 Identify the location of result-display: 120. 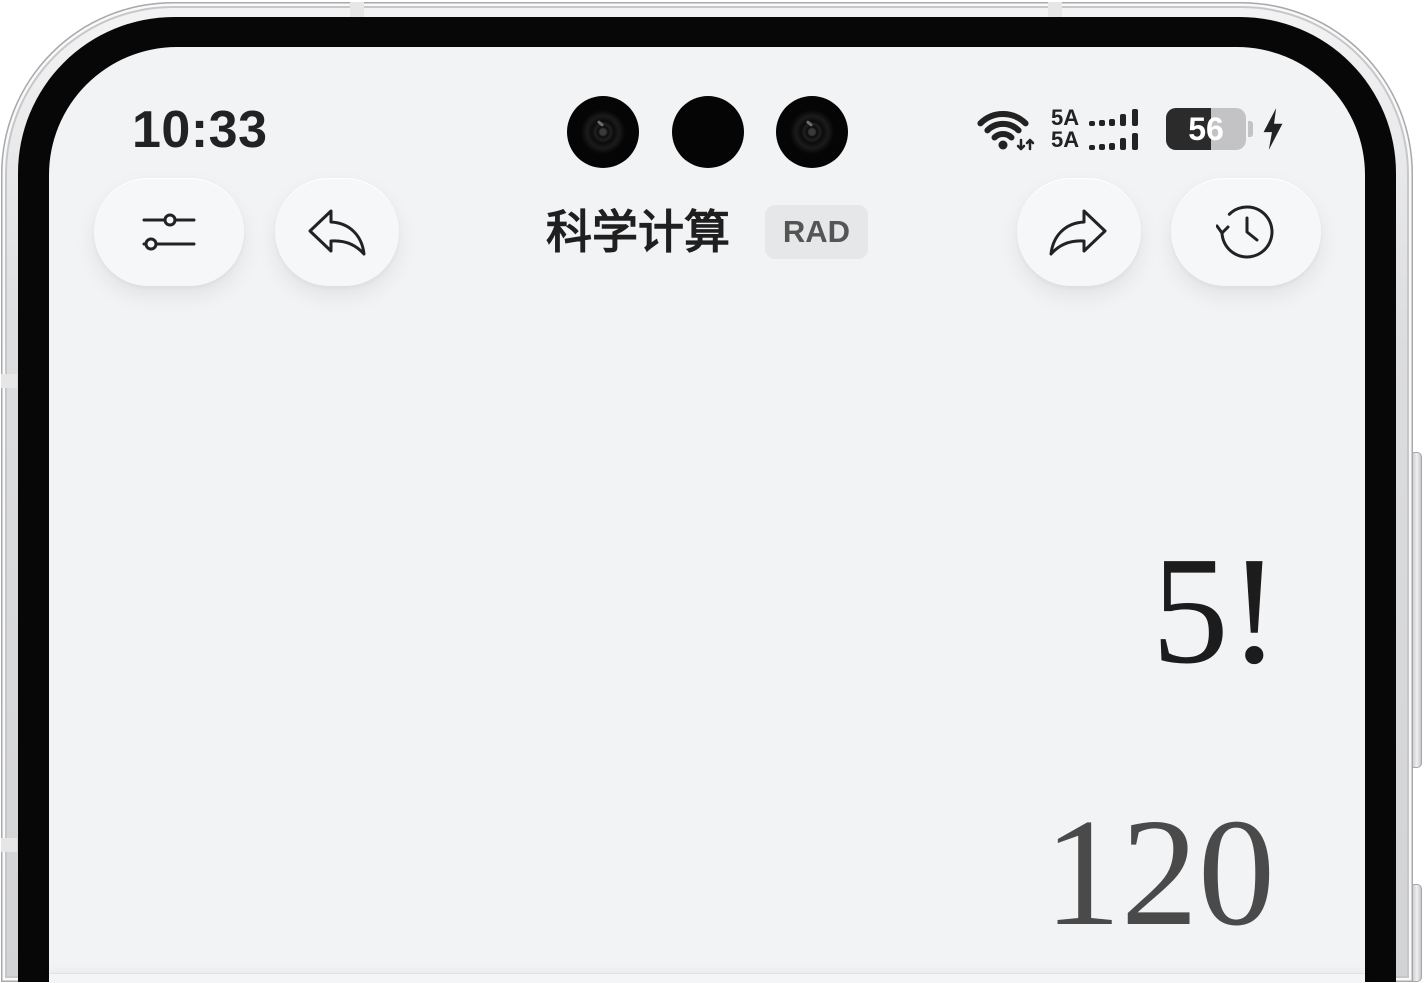
(1159, 873).